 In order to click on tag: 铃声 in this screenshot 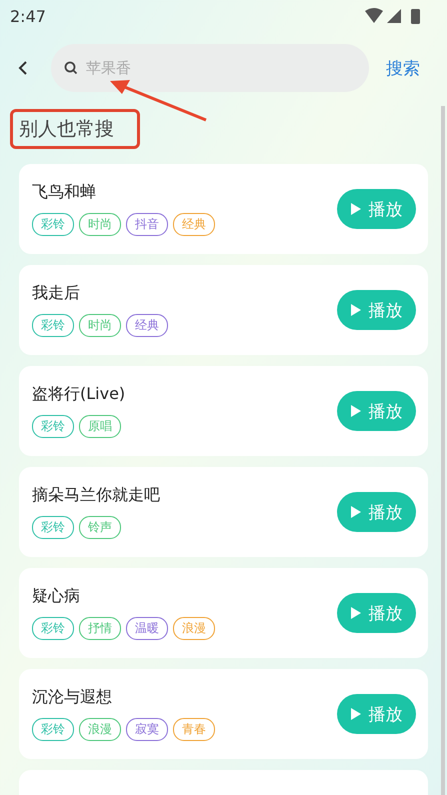, I will do `click(100, 527)`.